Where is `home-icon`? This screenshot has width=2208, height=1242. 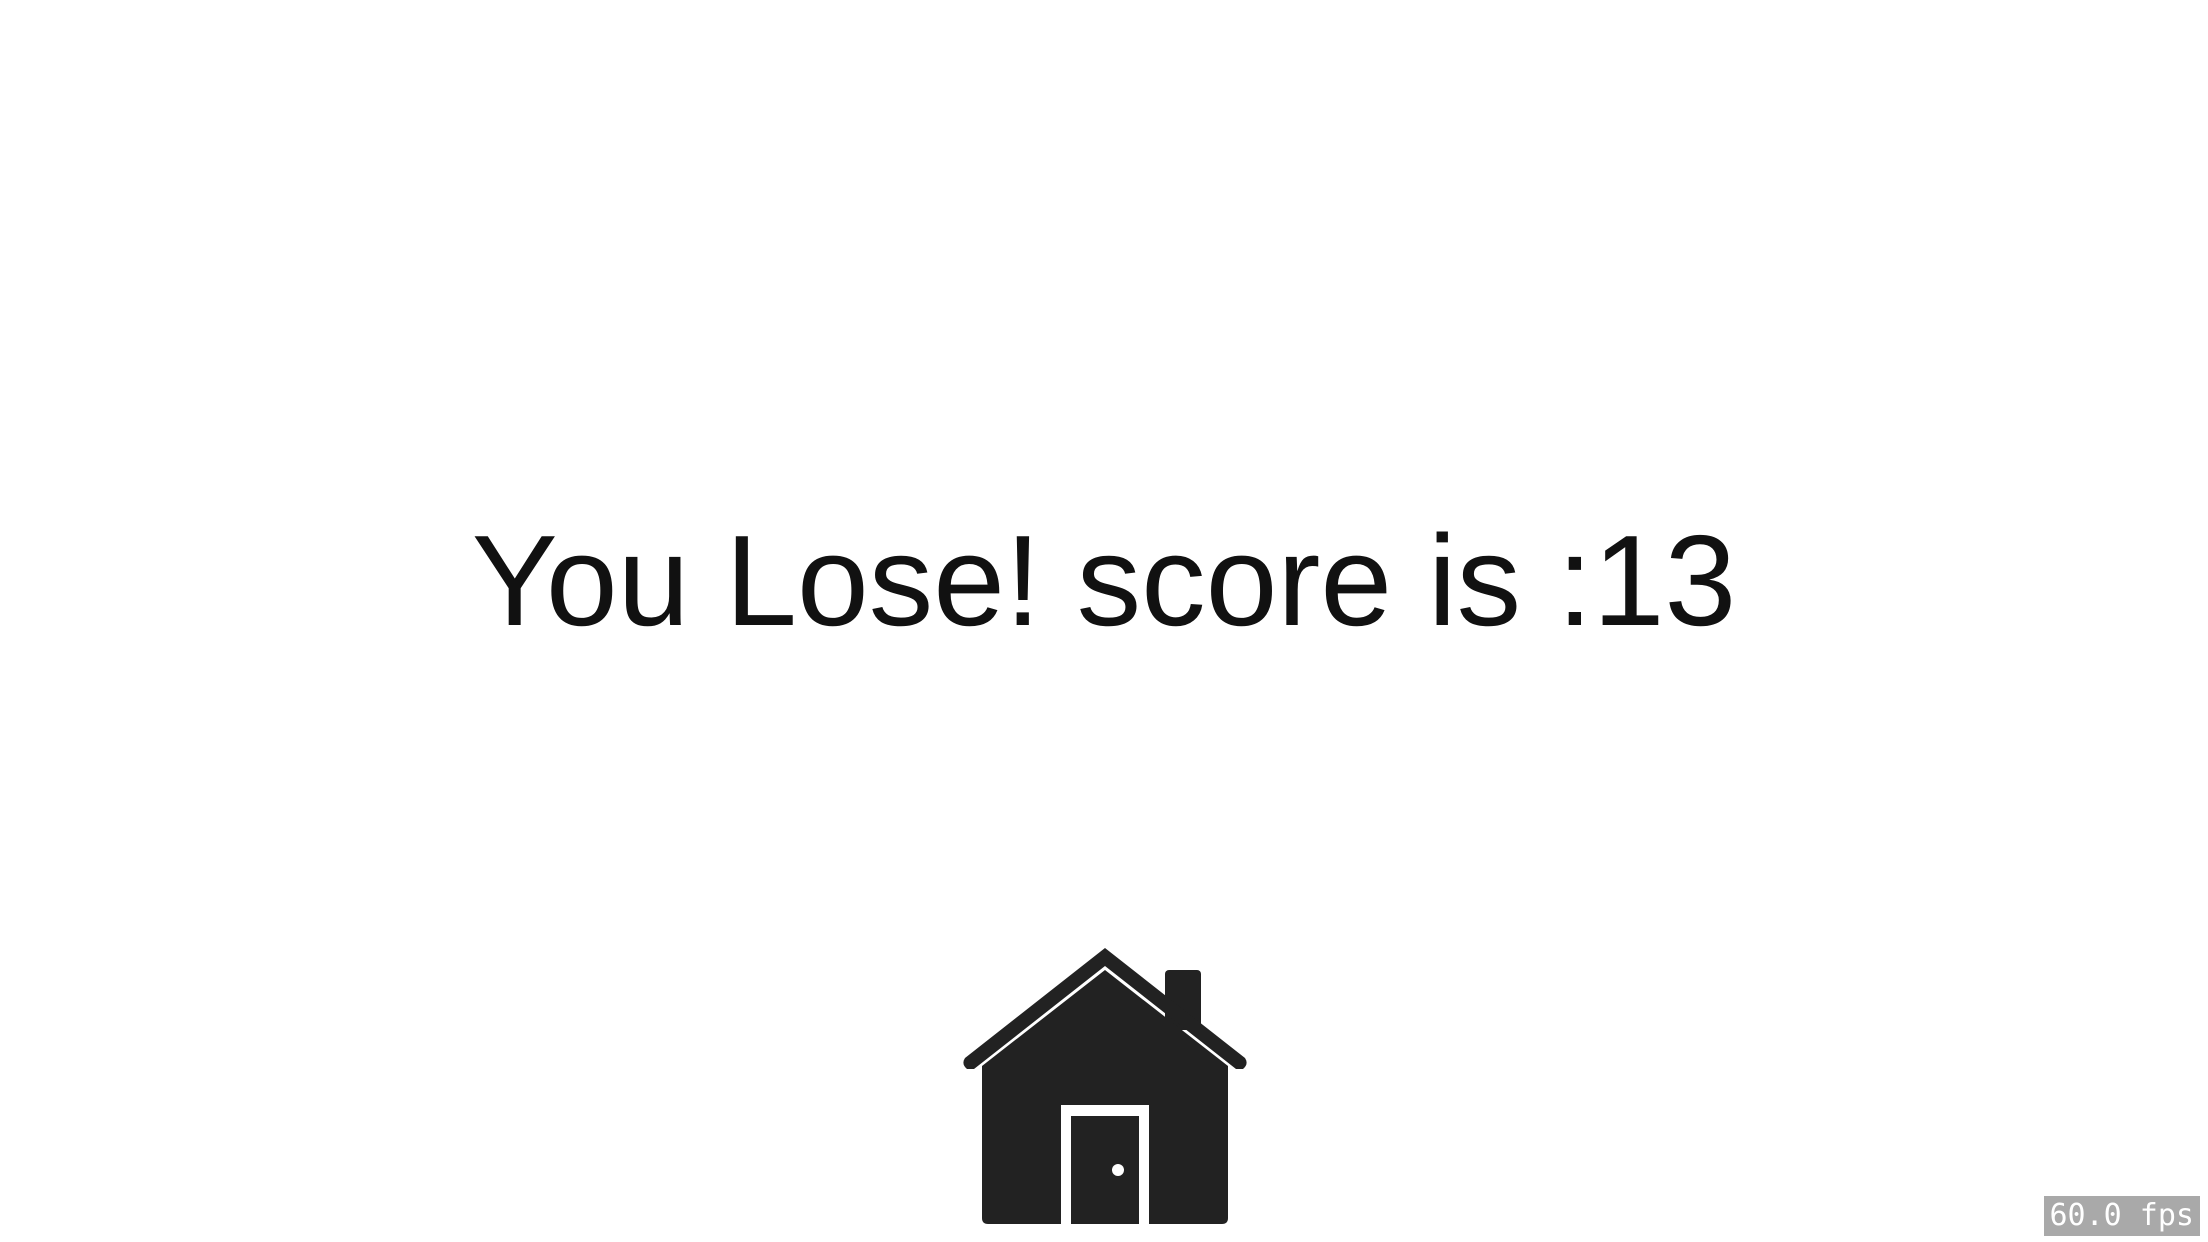
home-icon is located at coordinates (1105, 1086).